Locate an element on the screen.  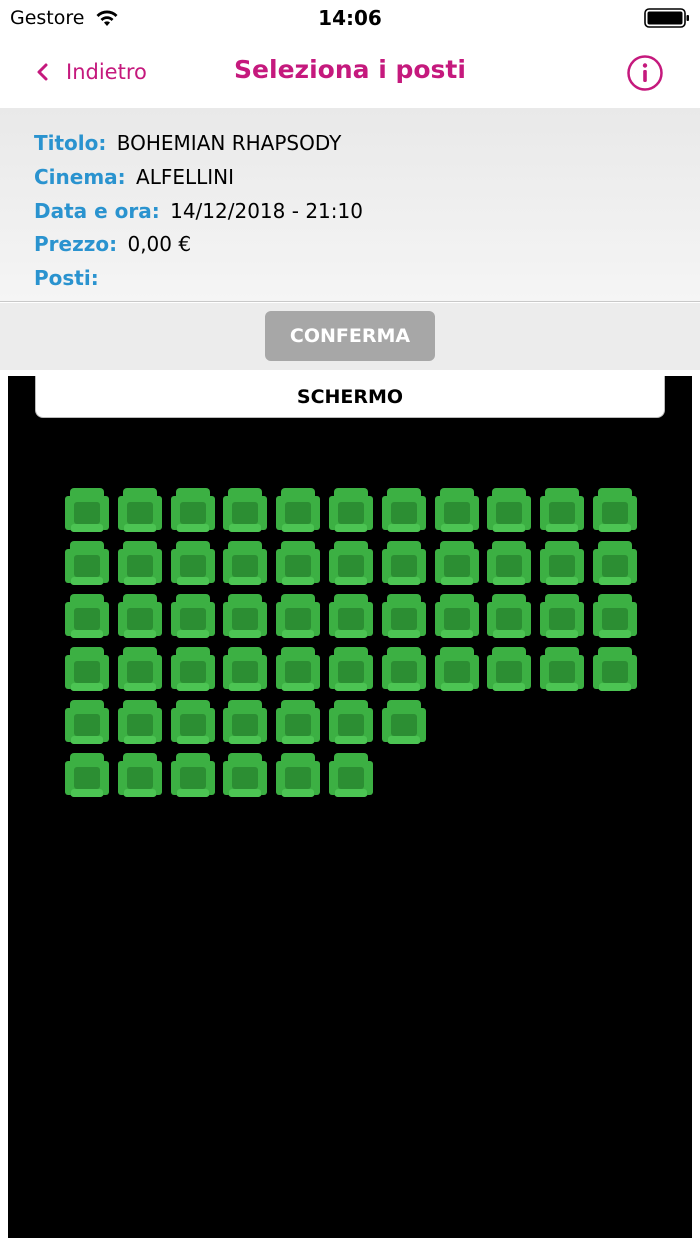
seats-label: Posti: is located at coordinates (66, 278).